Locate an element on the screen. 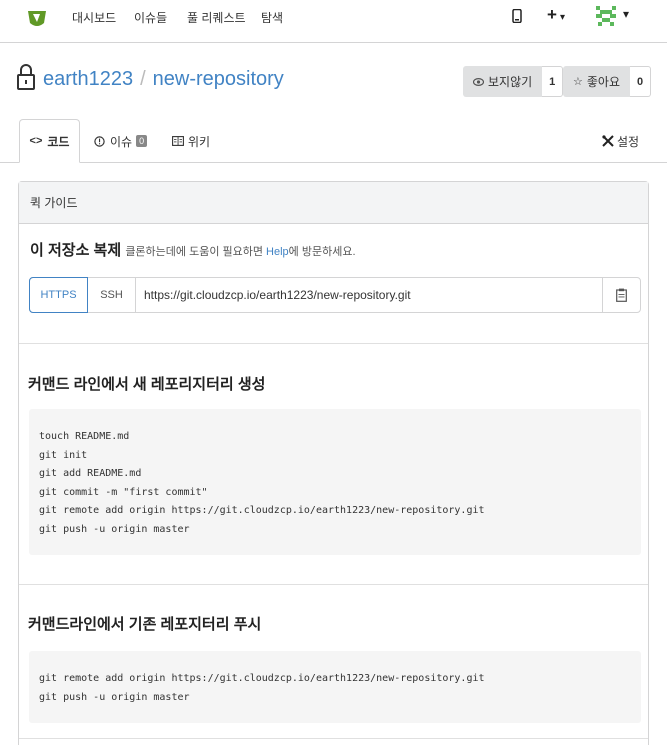  tab-issues-label: 이슈 is located at coordinates (121, 141).